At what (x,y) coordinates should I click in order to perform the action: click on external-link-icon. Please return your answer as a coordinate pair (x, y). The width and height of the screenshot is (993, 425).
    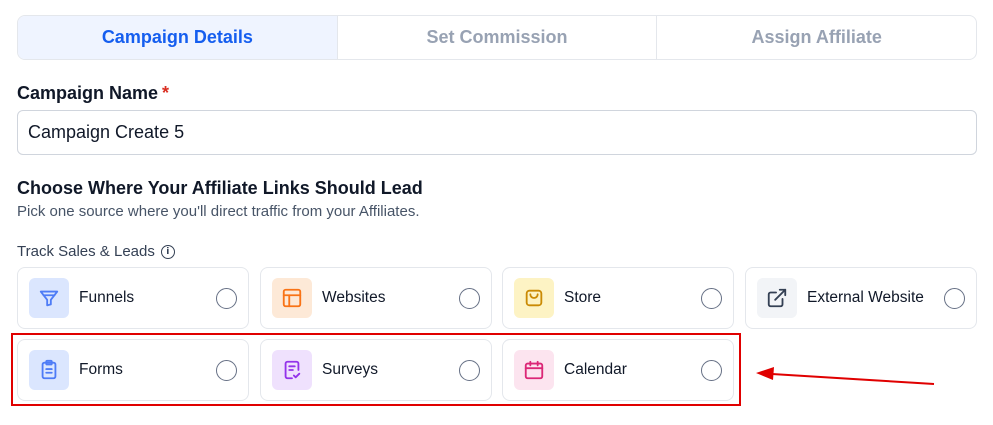
    Looking at the image, I should click on (777, 298).